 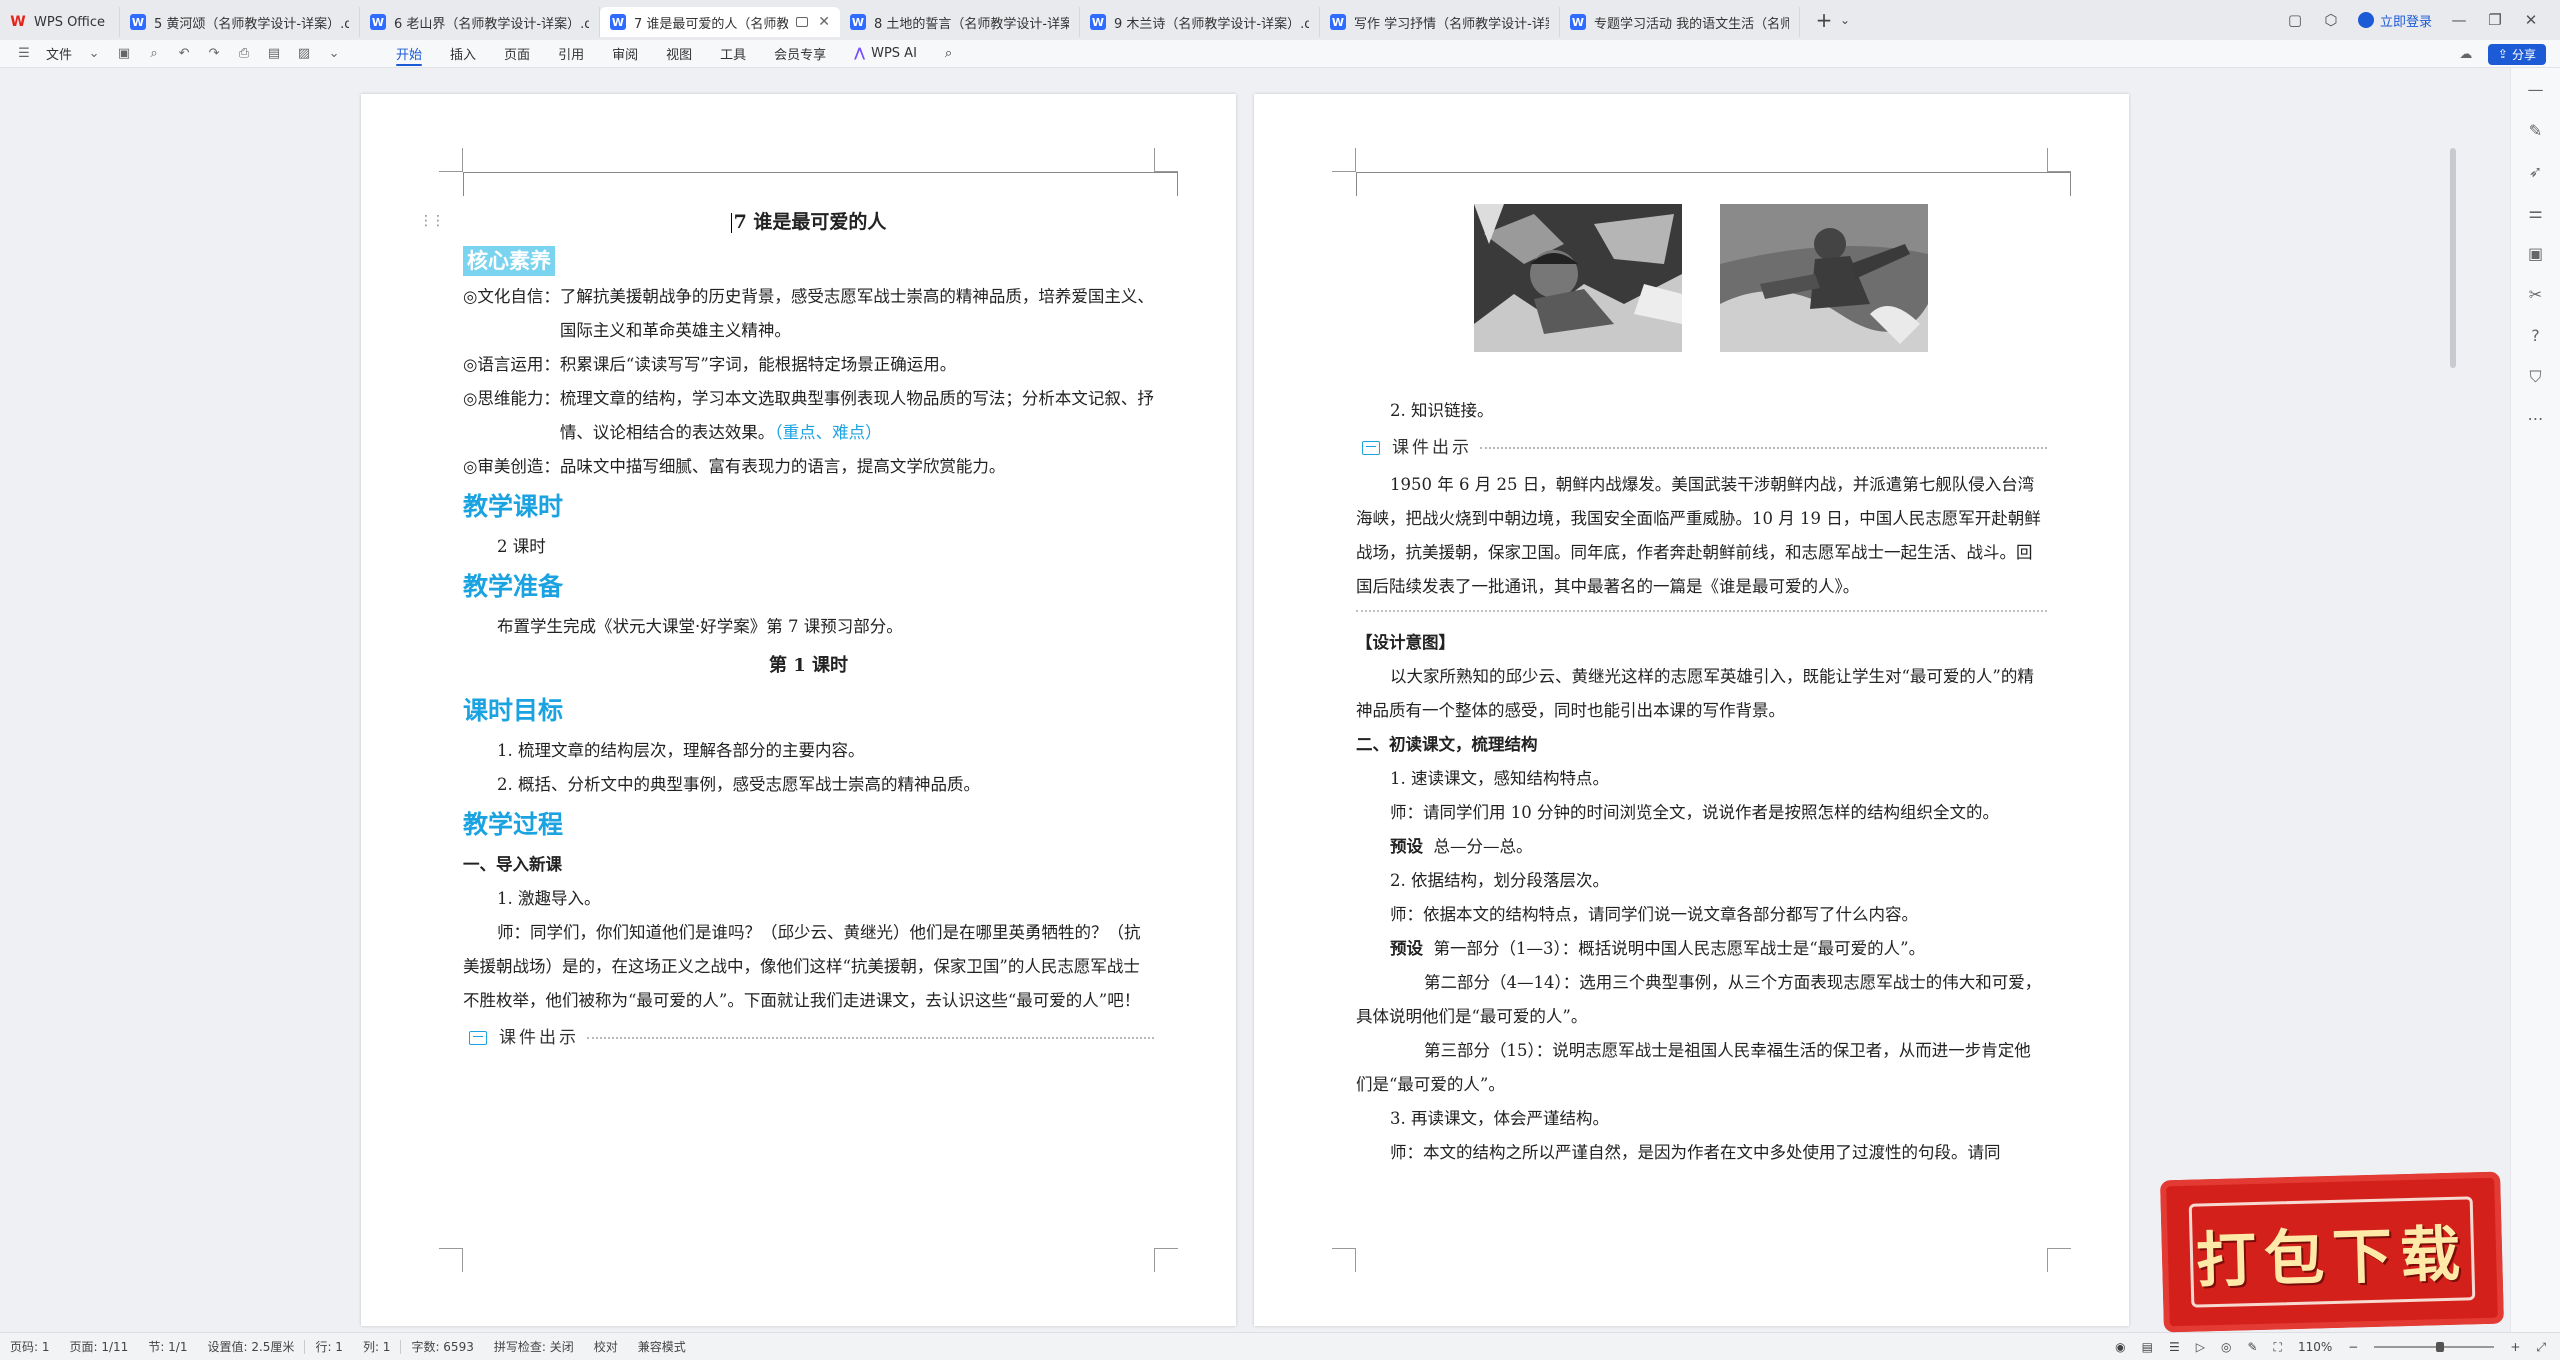 I want to click on tab-doc-5: W 5 黄河颂（名师教学设计-详案）.doc, so click(x=240, y=22).